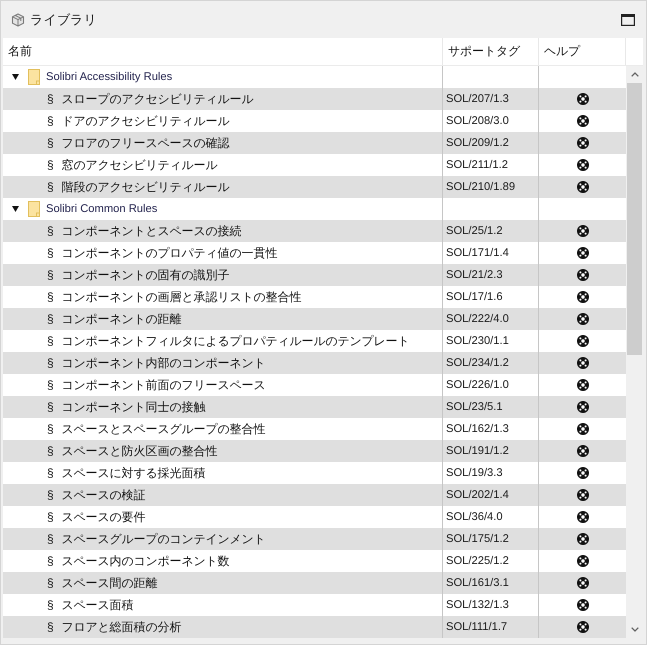 This screenshot has width=647, height=645. What do you see at coordinates (170, 253) in the screenshot?
I see `rule-name: コンポーネントのプロパティ値の一貫性` at bounding box center [170, 253].